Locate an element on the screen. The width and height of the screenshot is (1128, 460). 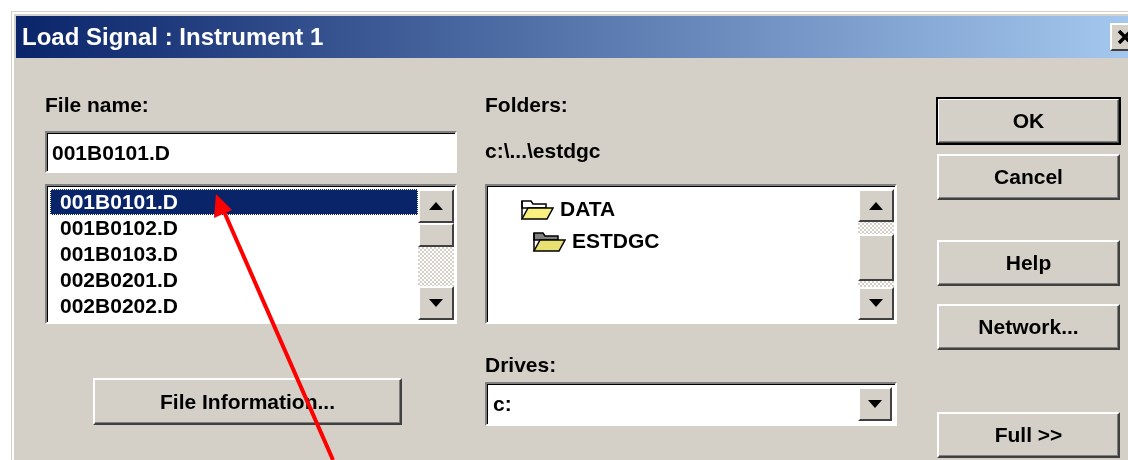
file-item: 002B0202.D is located at coordinates (234, 306).